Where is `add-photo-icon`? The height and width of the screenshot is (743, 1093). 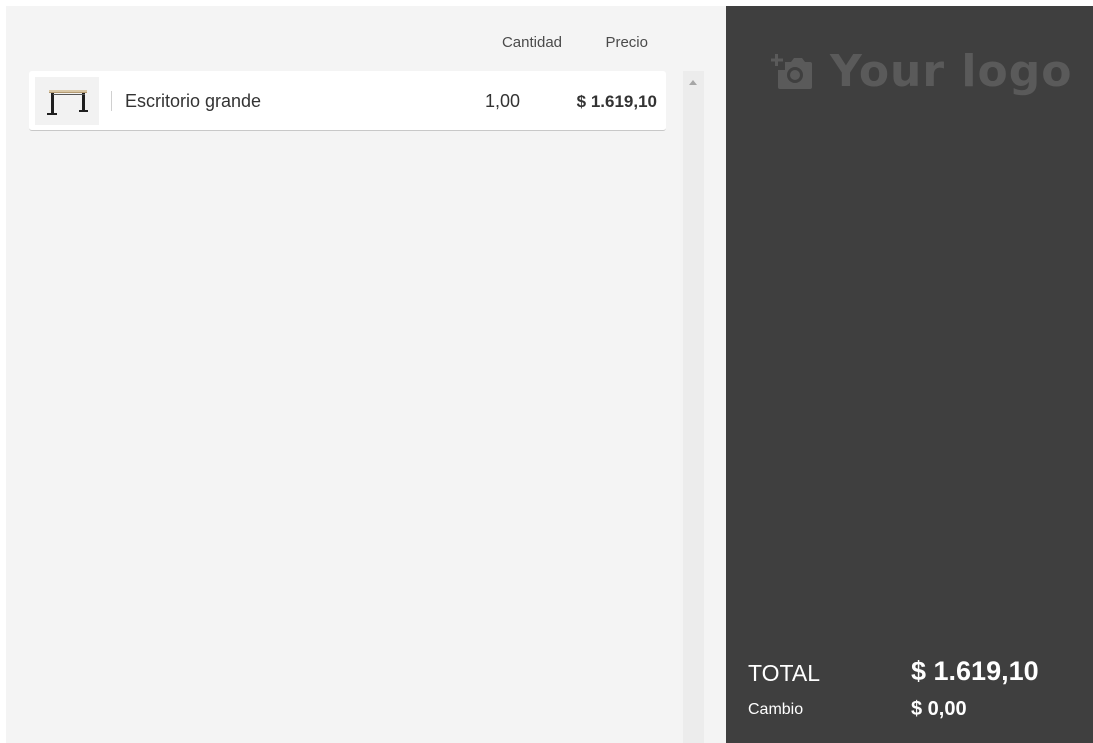
add-photo-icon is located at coordinates (791, 71).